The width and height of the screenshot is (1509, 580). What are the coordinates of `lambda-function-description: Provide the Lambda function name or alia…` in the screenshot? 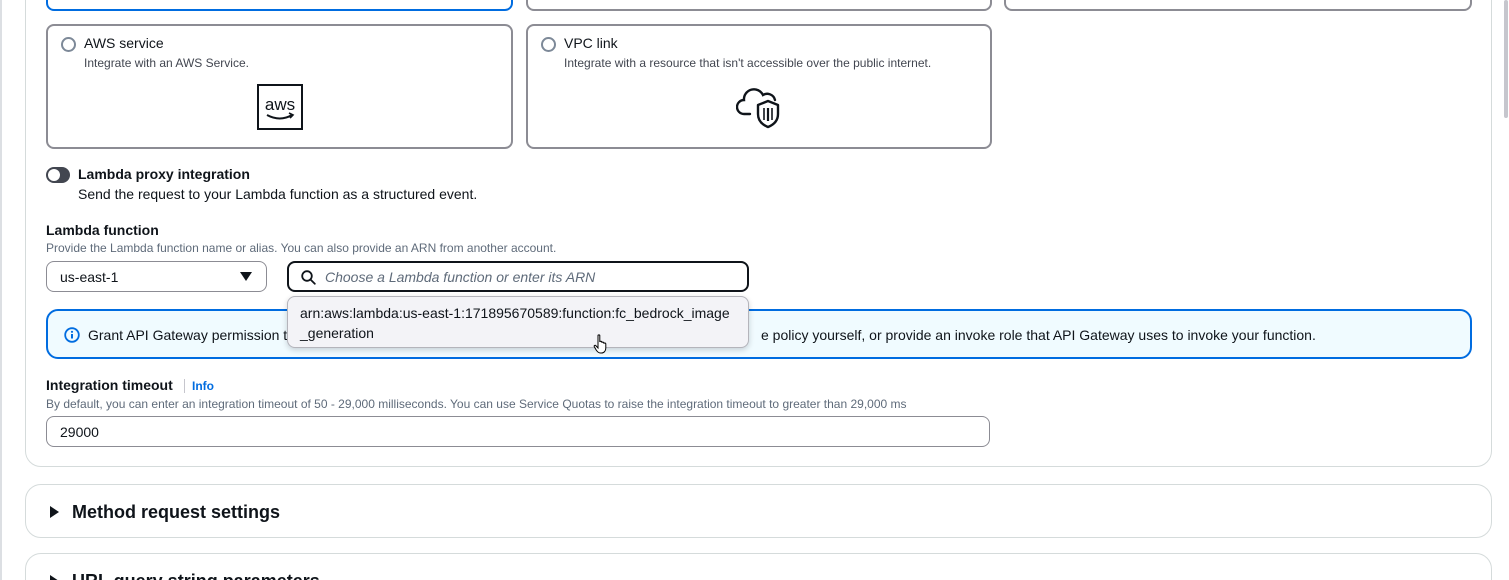 It's located at (301, 248).